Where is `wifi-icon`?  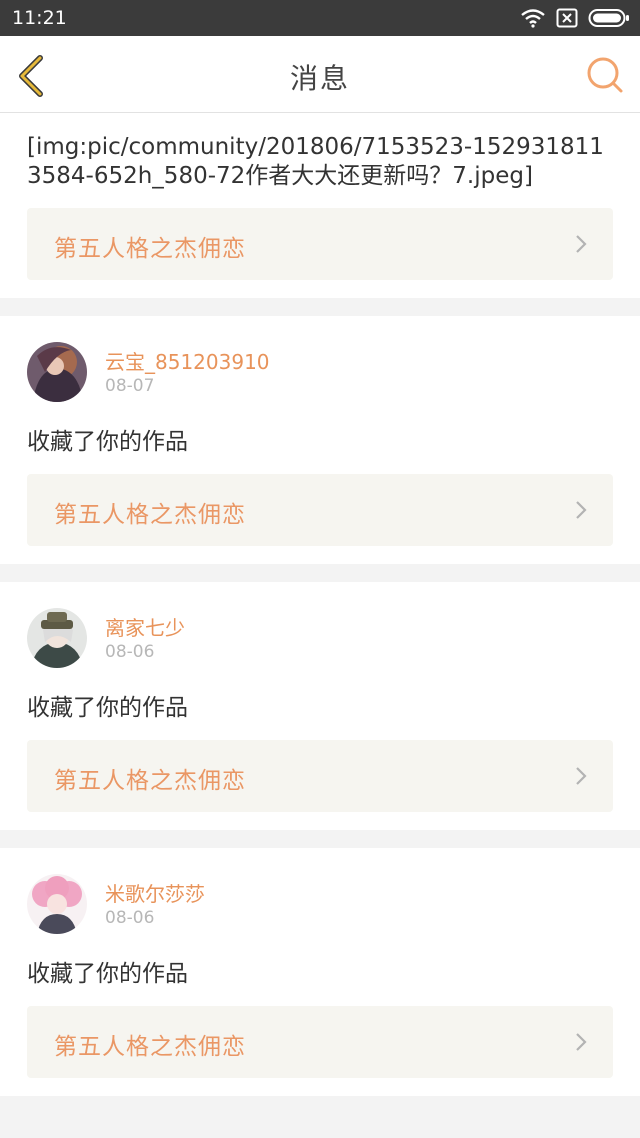
wifi-icon is located at coordinates (533, 18).